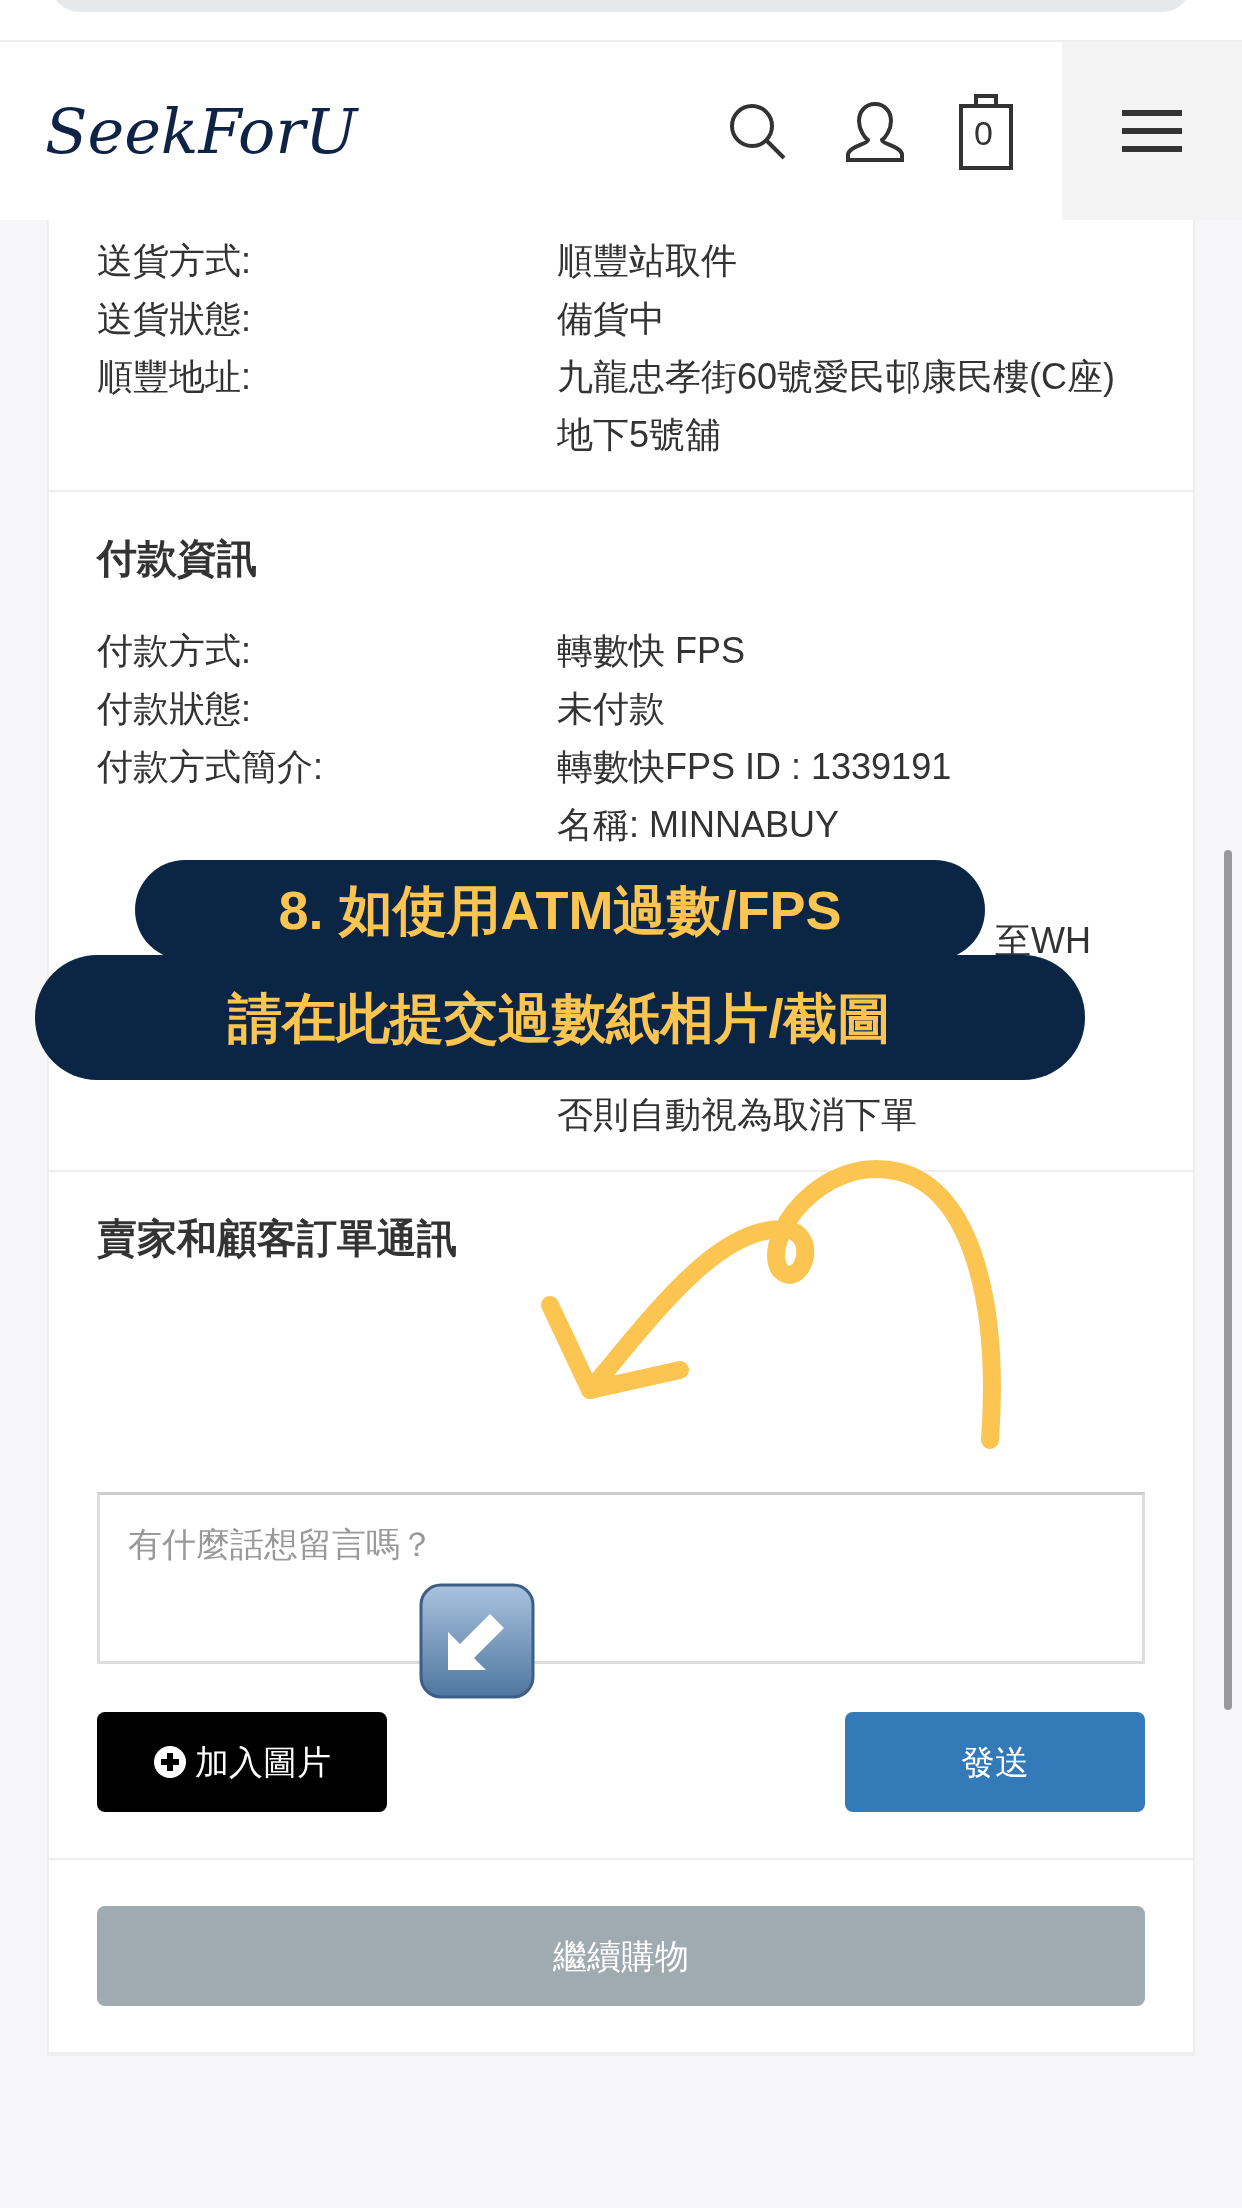 This screenshot has height=2208, width=1242. I want to click on field-label: 付款方式:, so click(174, 651).